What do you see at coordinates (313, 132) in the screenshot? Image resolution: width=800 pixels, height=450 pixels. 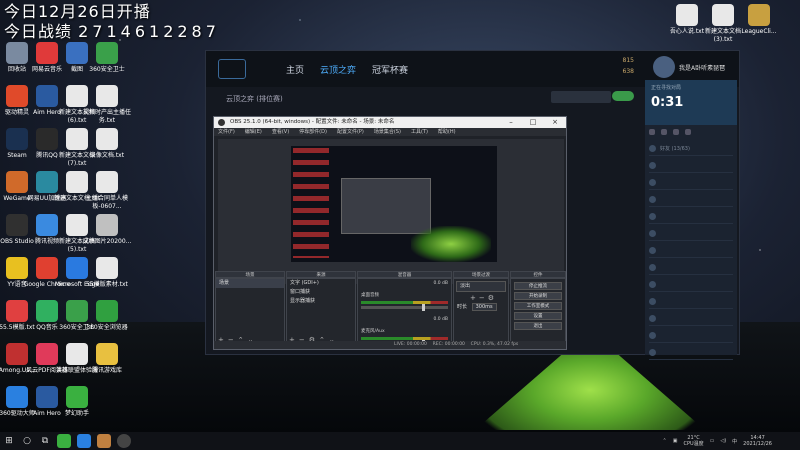 I see `obs-menu-item: 停靠部件(D)` at bounding box center [313, 132].